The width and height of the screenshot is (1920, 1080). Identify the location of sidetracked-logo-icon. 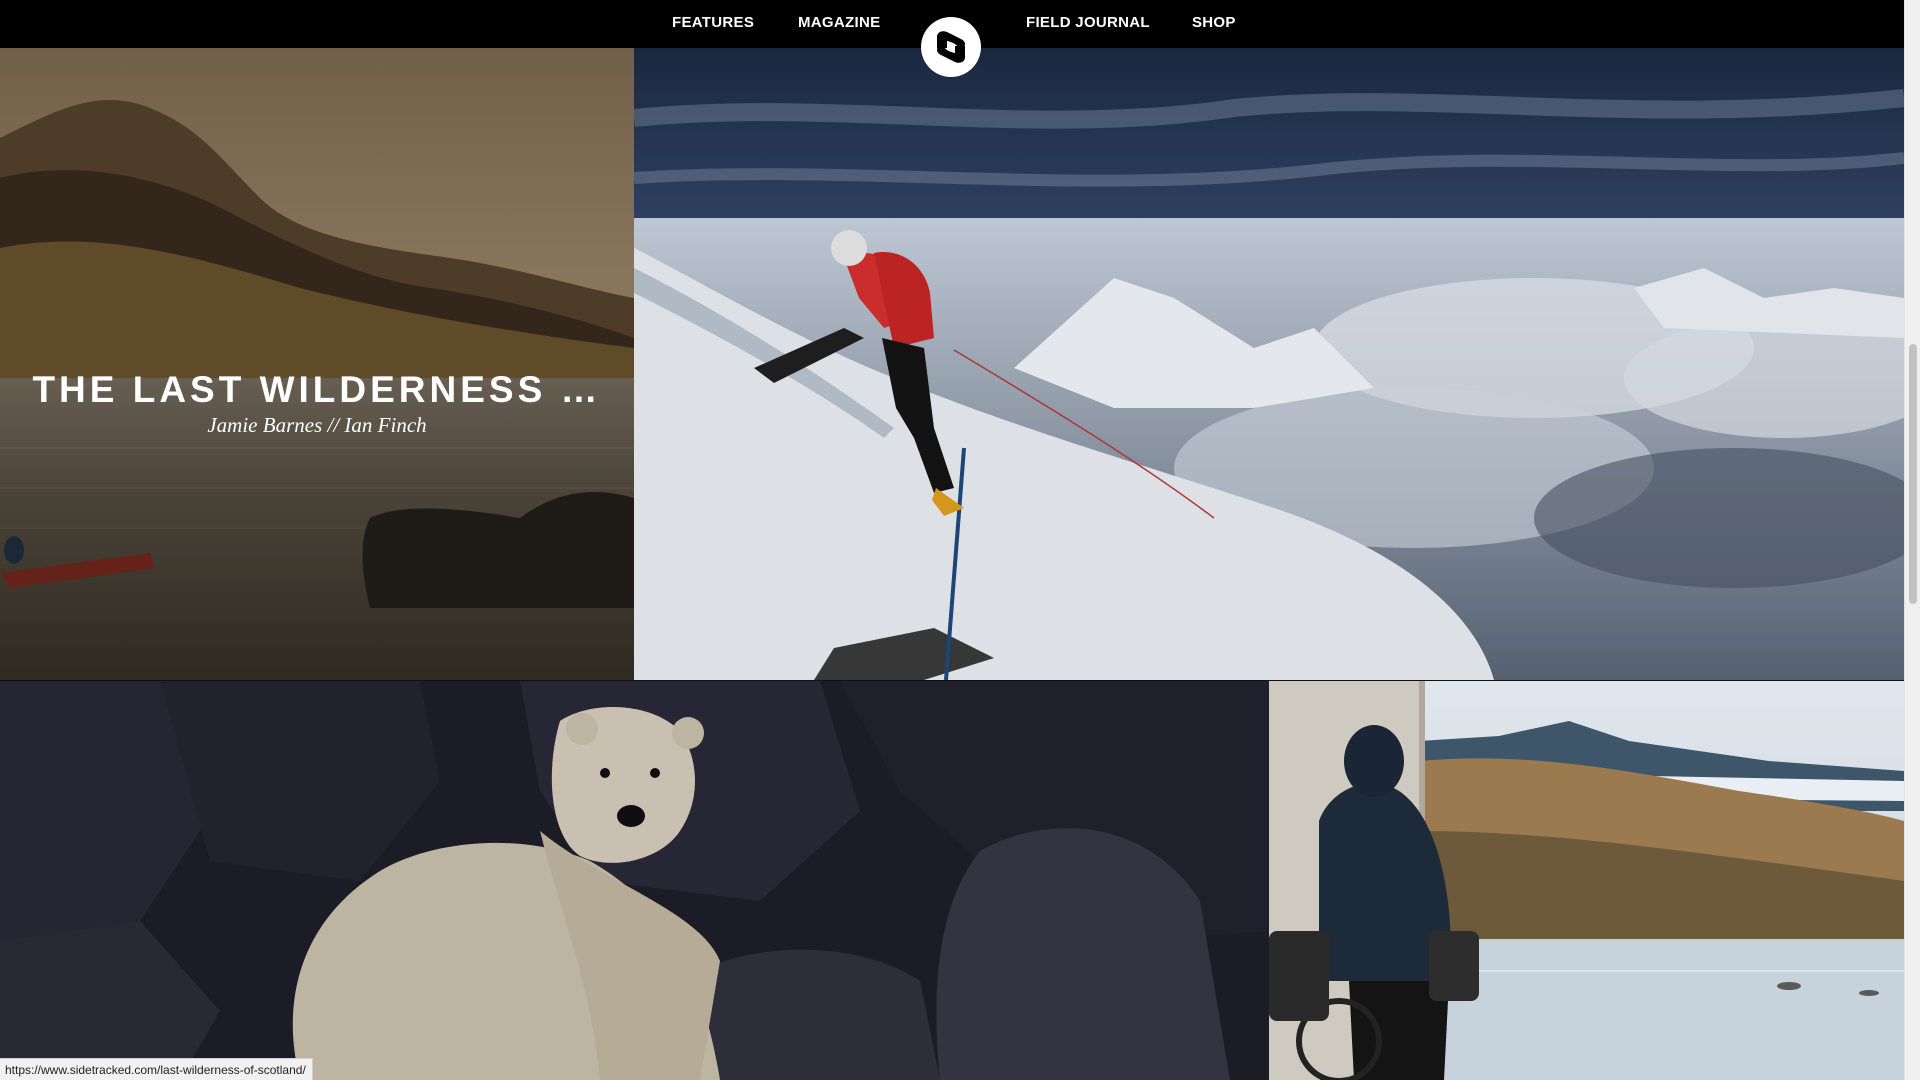
(951, 47).